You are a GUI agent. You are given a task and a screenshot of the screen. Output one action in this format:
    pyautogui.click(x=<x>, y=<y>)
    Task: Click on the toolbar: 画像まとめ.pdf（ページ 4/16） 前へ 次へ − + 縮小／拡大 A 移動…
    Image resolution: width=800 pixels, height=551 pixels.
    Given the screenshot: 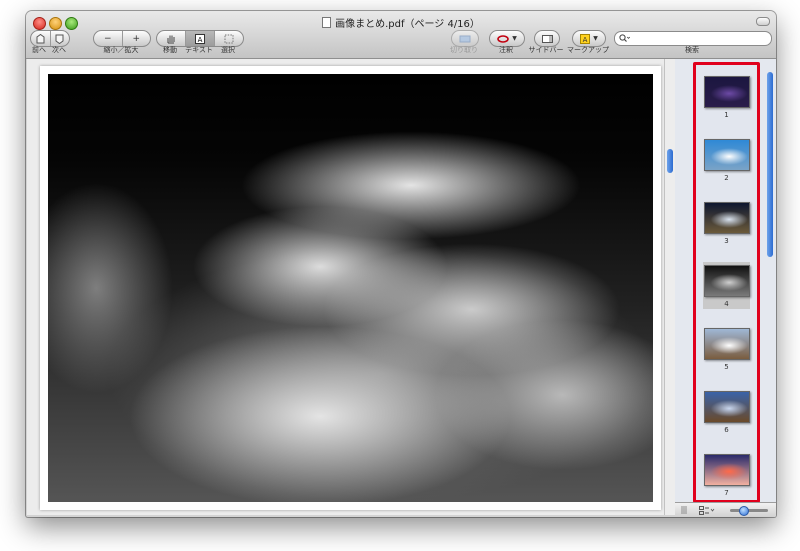 What is the action you would take?
    pyautogui.click(x=401, y=35)
    